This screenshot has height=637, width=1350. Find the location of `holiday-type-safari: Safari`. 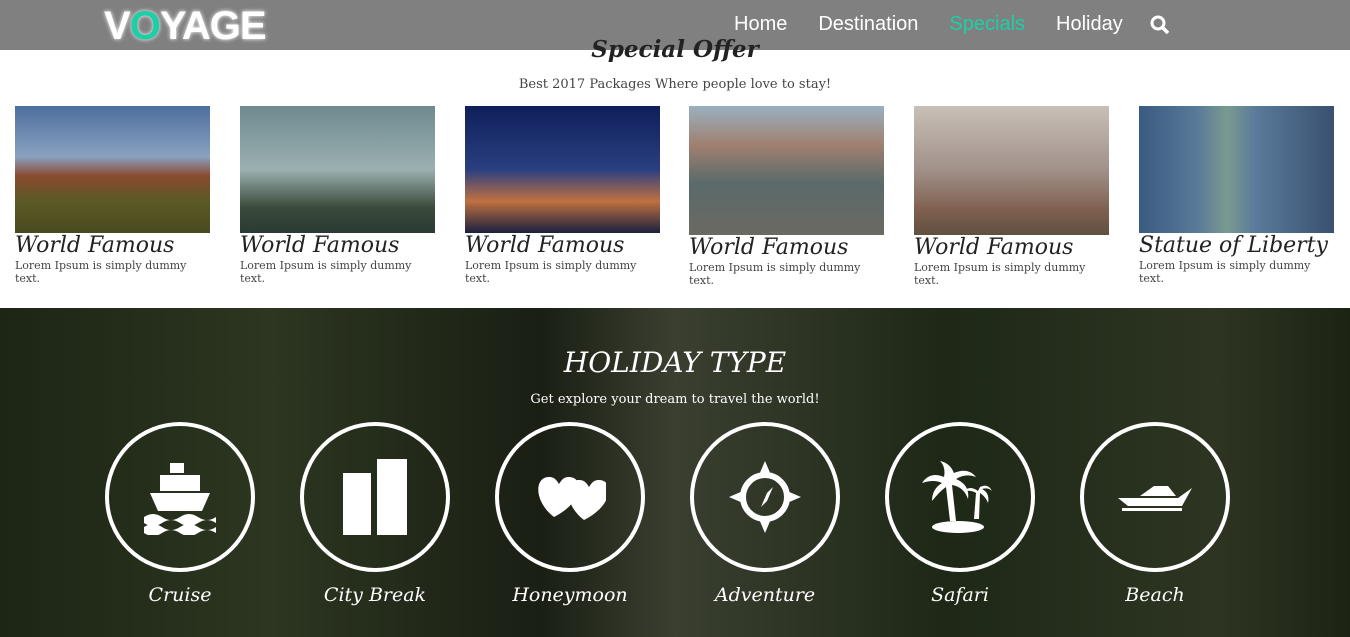

holiday-type-safari: Safari is located at coordinates (960, 514).